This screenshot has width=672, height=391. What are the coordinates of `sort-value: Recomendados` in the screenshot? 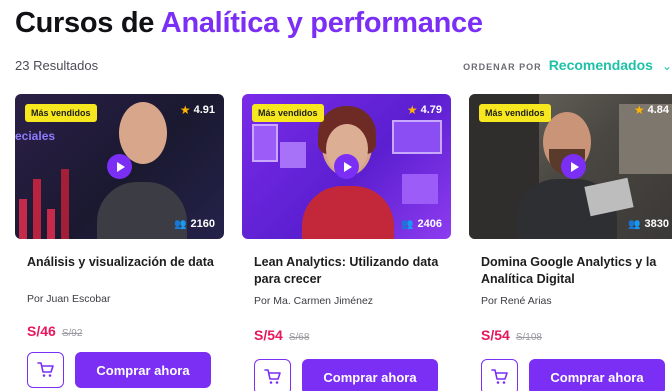 It's located at (601, 65).